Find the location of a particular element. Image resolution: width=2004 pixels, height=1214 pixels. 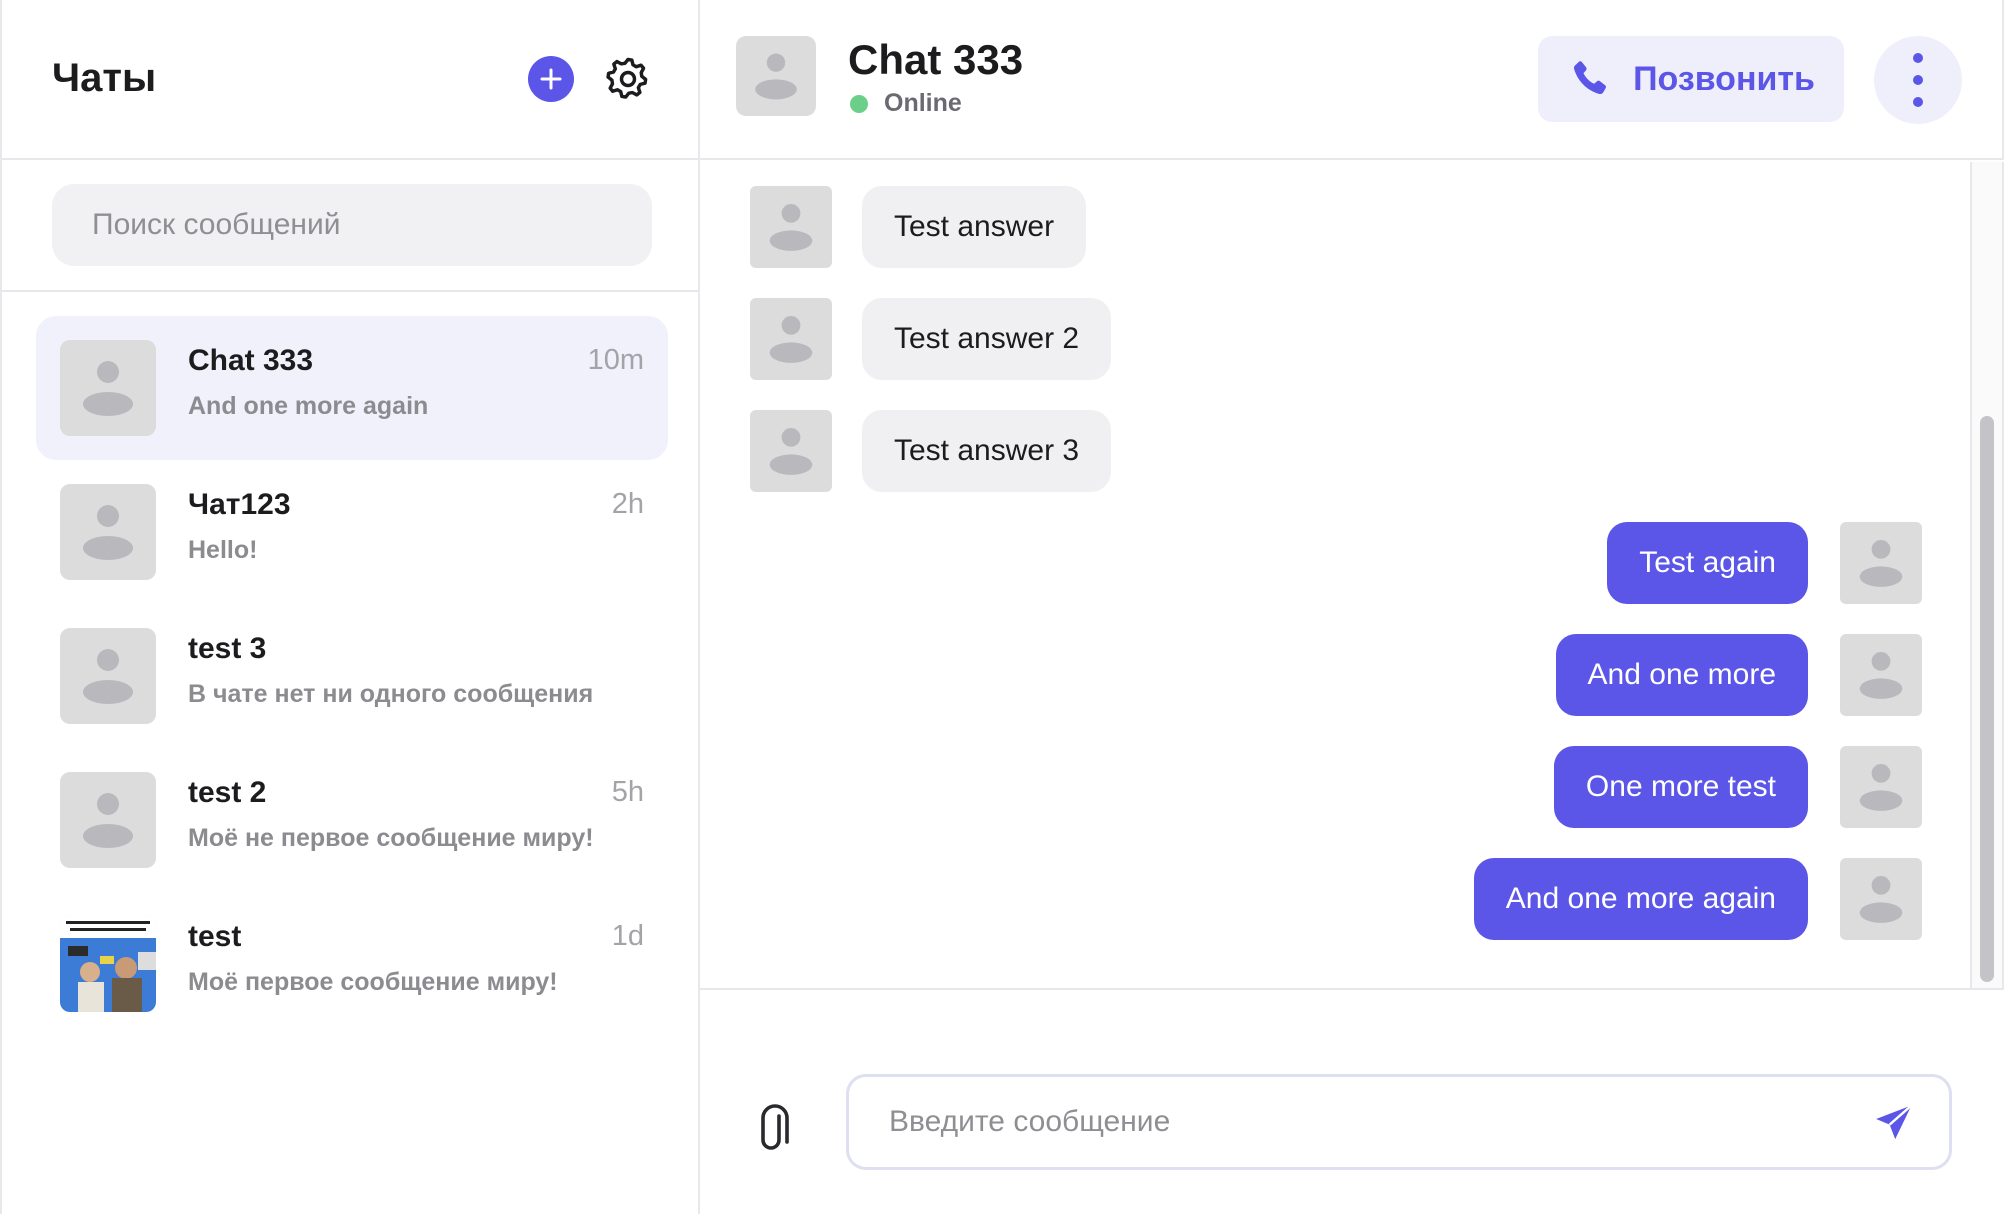

more-vertical-icon is located at coordinates (1918, 80).